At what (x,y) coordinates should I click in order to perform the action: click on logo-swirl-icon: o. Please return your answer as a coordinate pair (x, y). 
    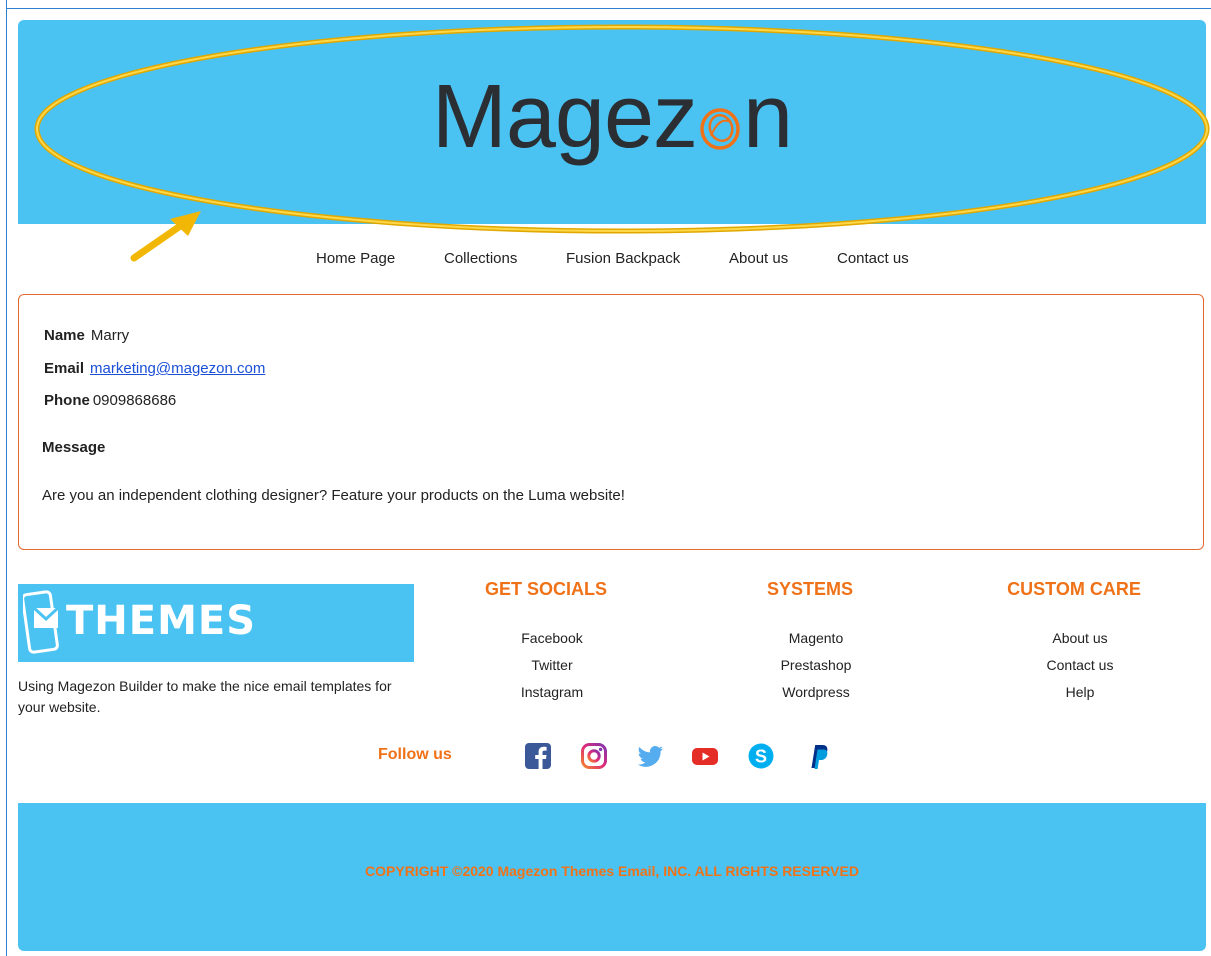
    Looking at the image, I should click on (720, 117).